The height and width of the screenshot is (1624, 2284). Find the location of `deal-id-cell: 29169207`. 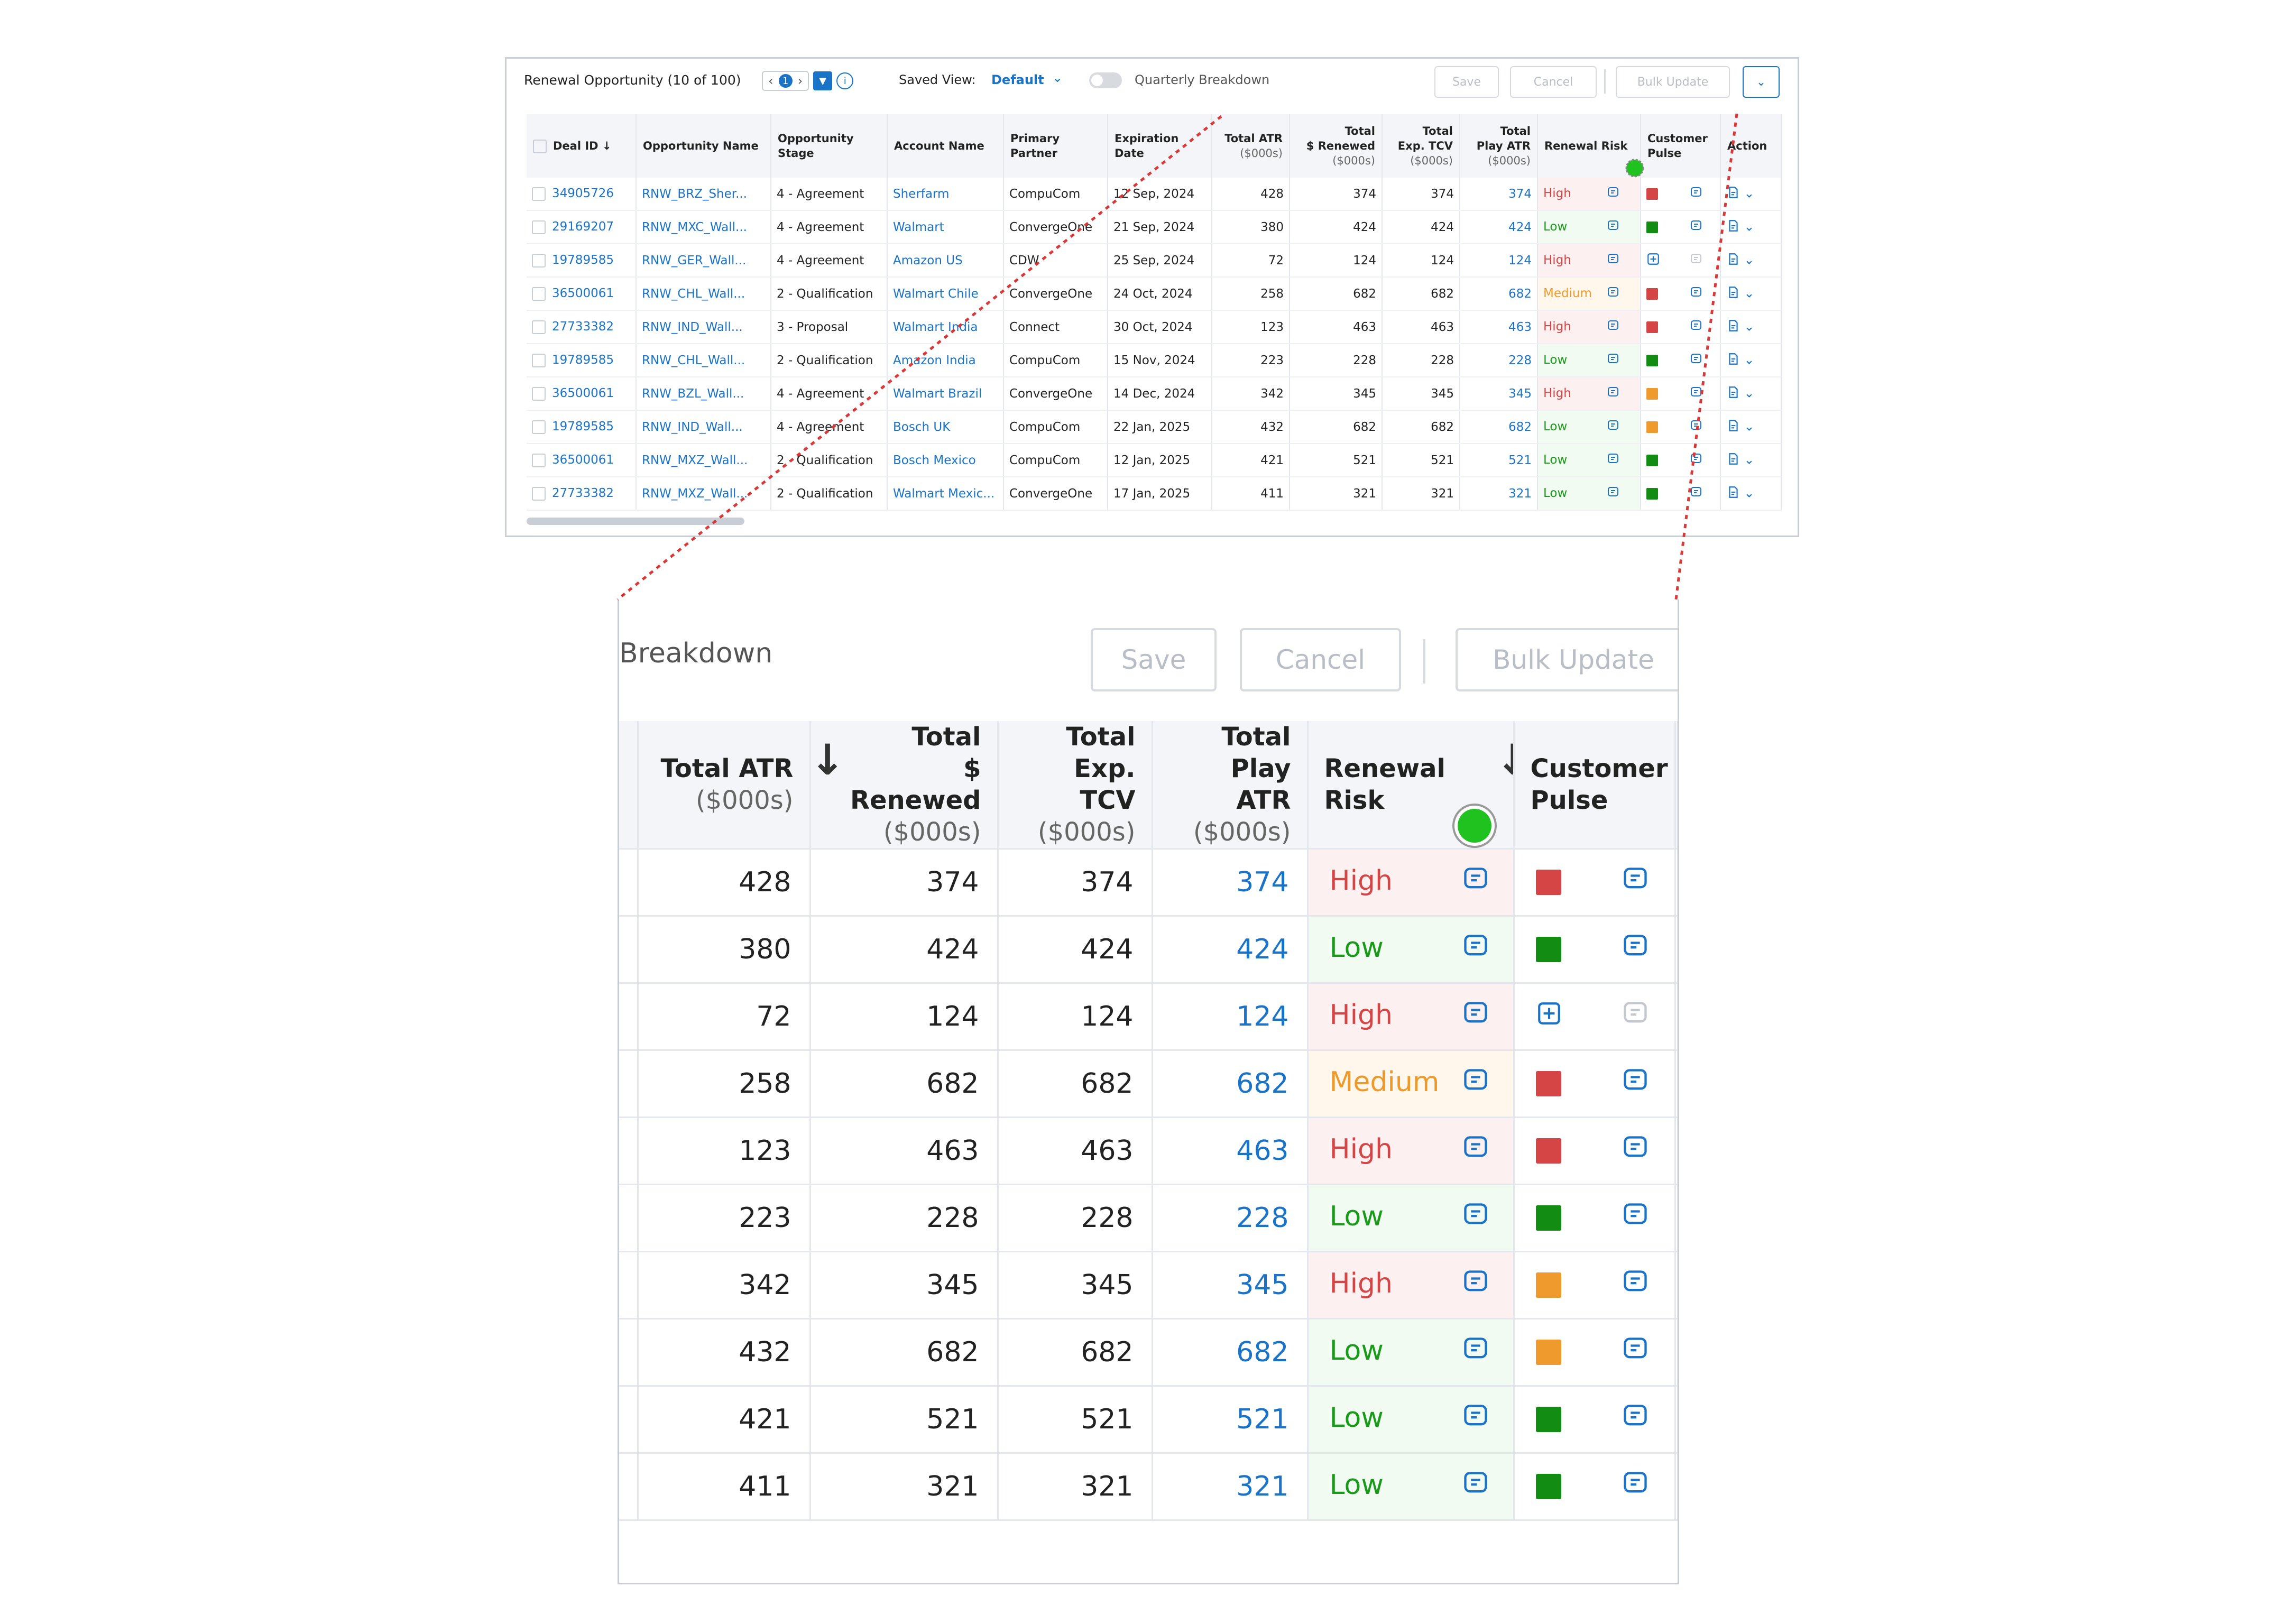

deal-id-cell: 29169207 is located at coordinates (582, 227).